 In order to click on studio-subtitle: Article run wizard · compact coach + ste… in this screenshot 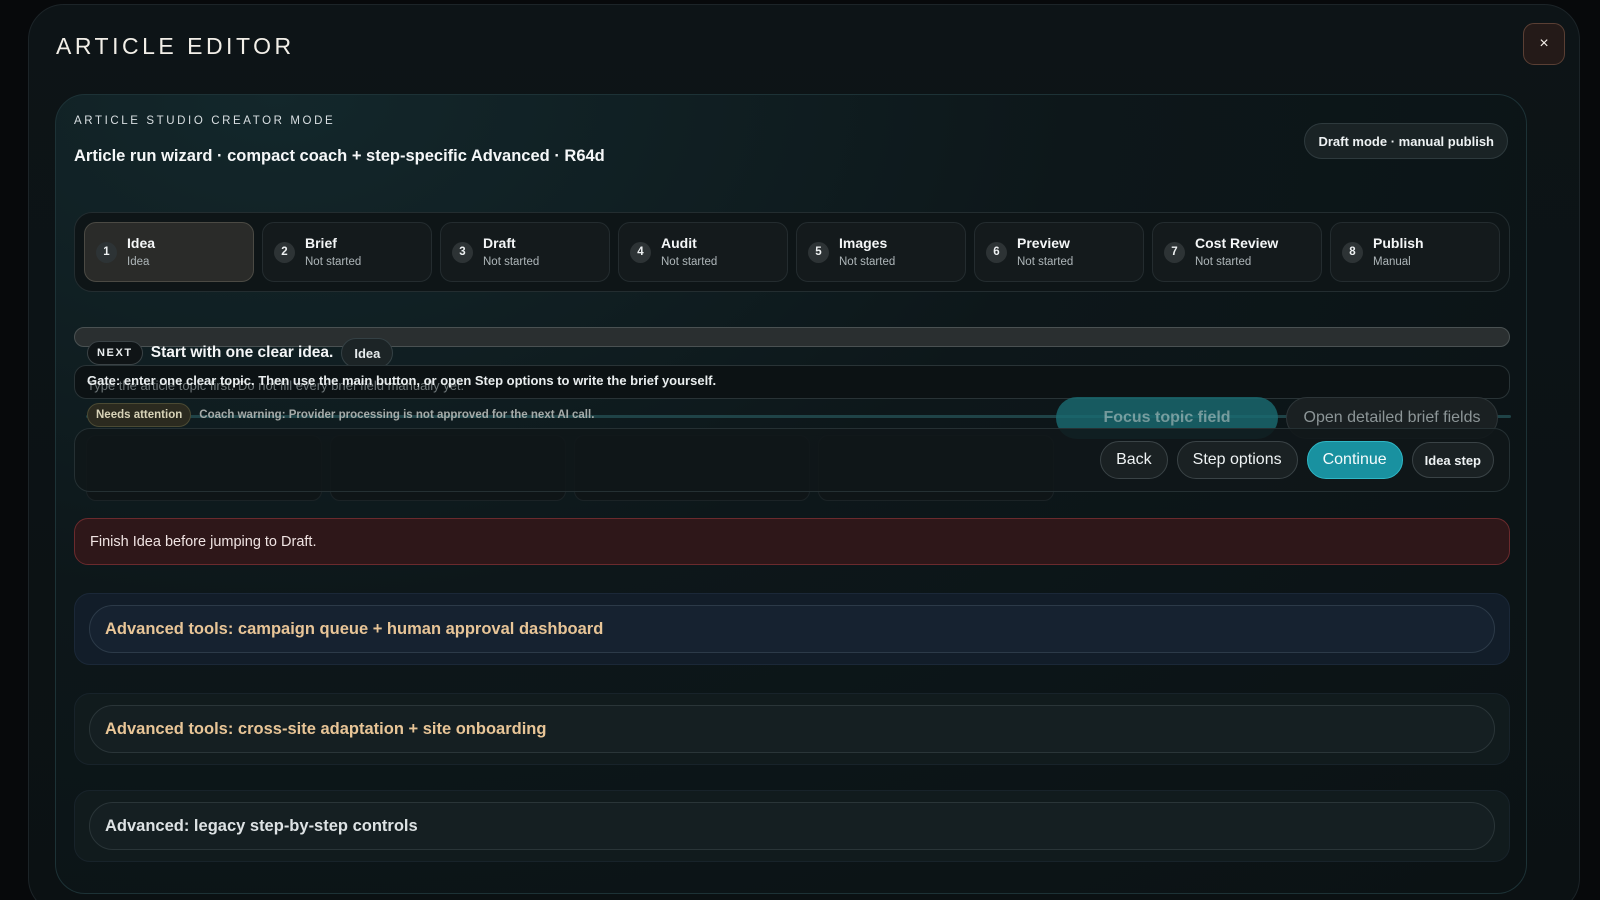, I will do `click(339, 156)`.